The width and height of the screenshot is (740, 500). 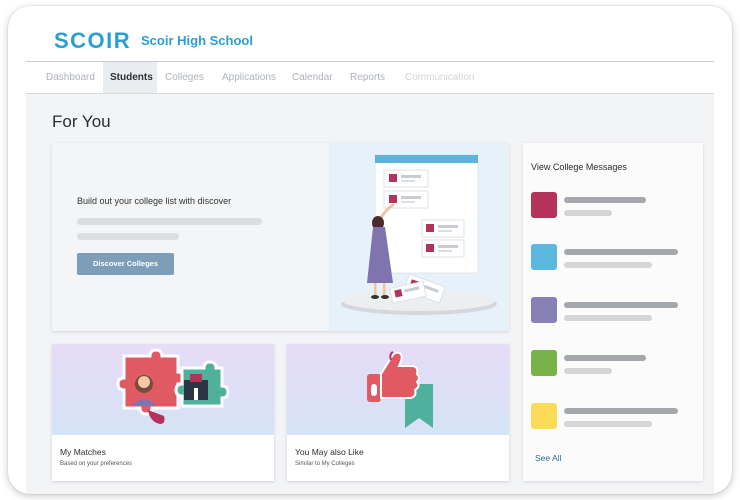 I want to click on tab-students: Students, so click(x=130, y=77).